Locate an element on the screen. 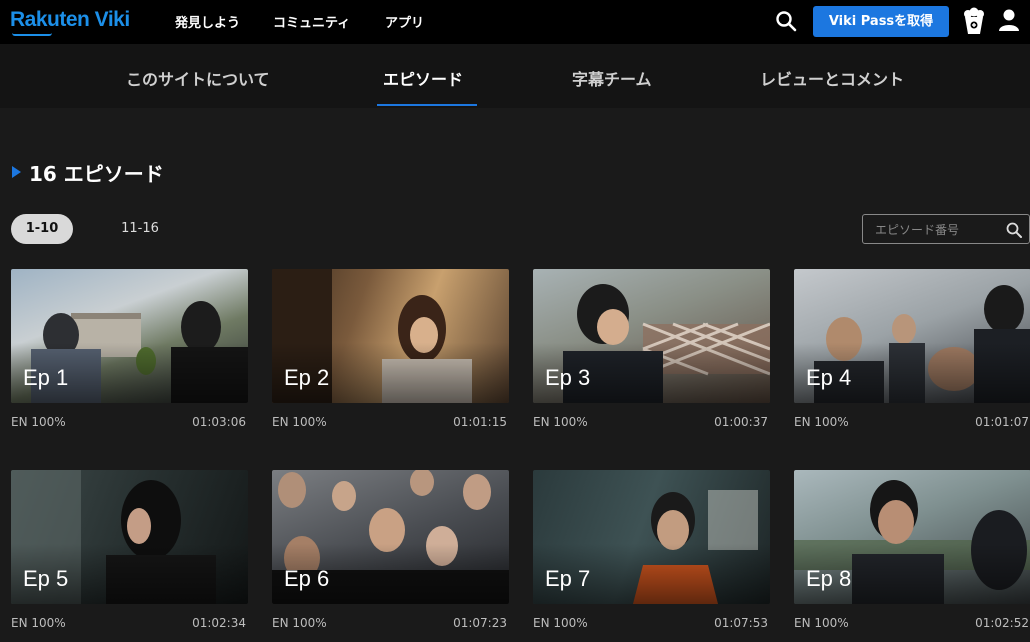  show-tabs: このサイトについて エピソード 字幕チーム レビューとコメント is located at coordinates (515, 76).